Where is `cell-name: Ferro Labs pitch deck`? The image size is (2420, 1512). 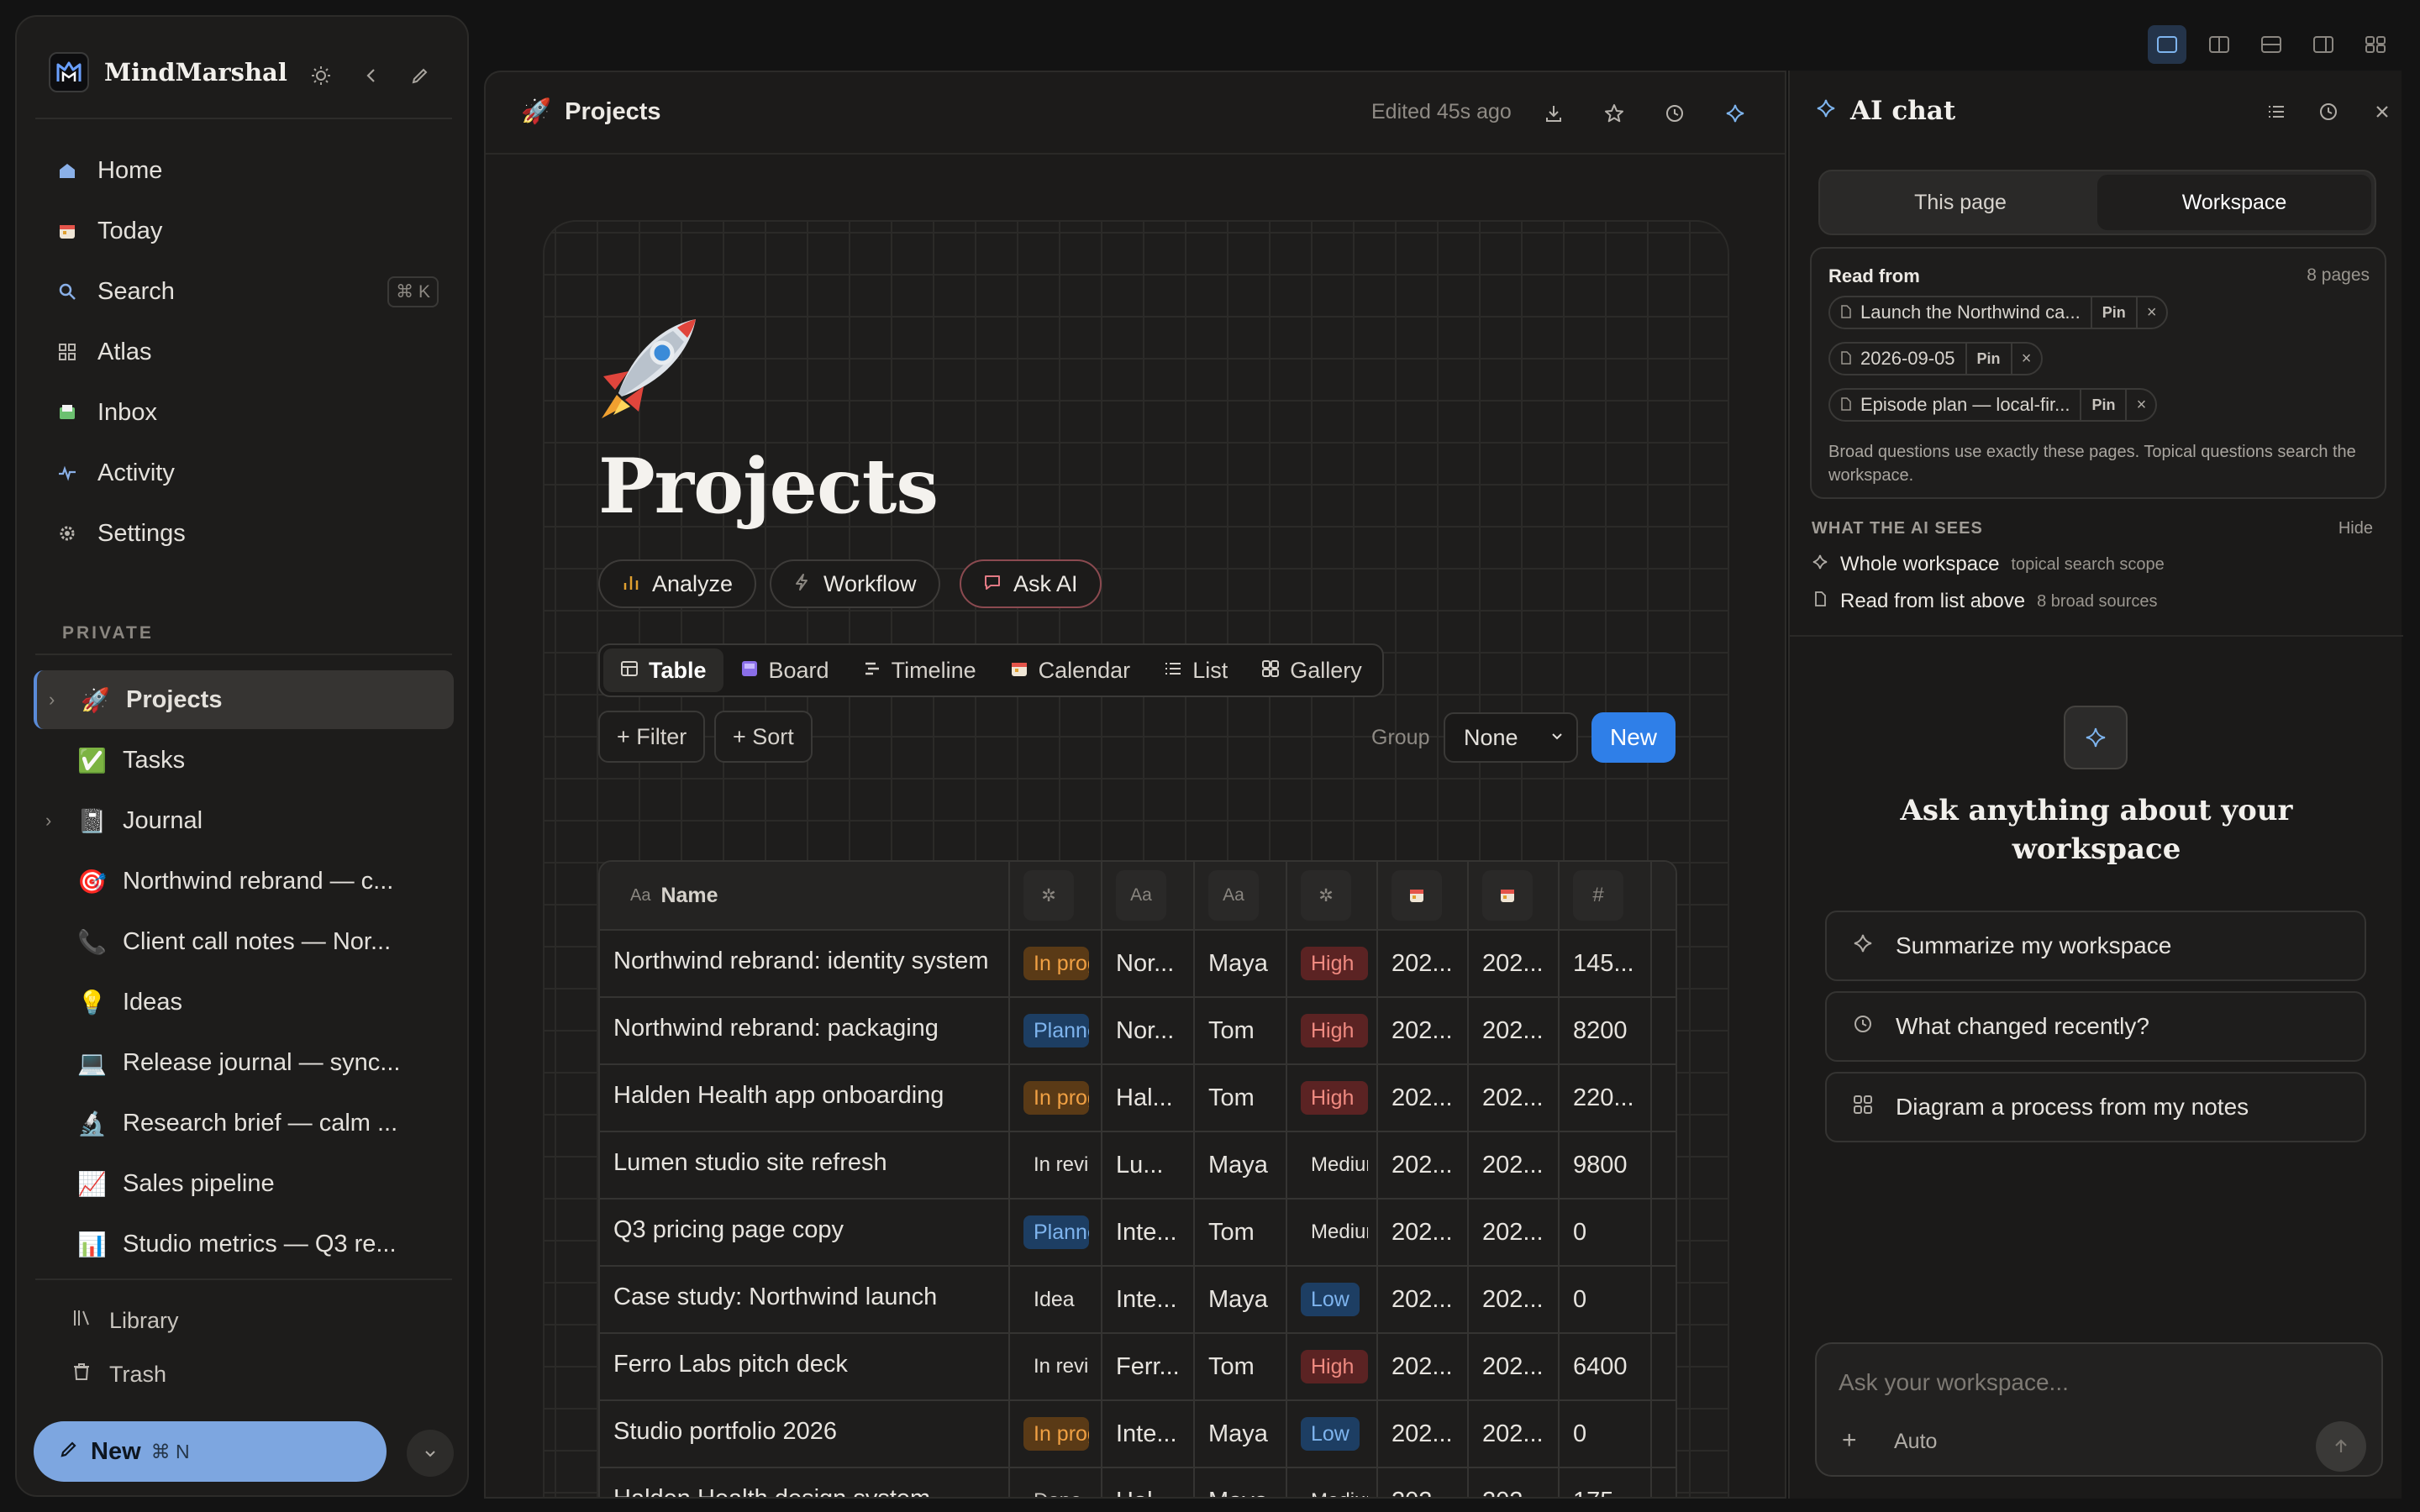 cell-name: Ferro Labs pitch deck is located at coordinates (805, 1366).